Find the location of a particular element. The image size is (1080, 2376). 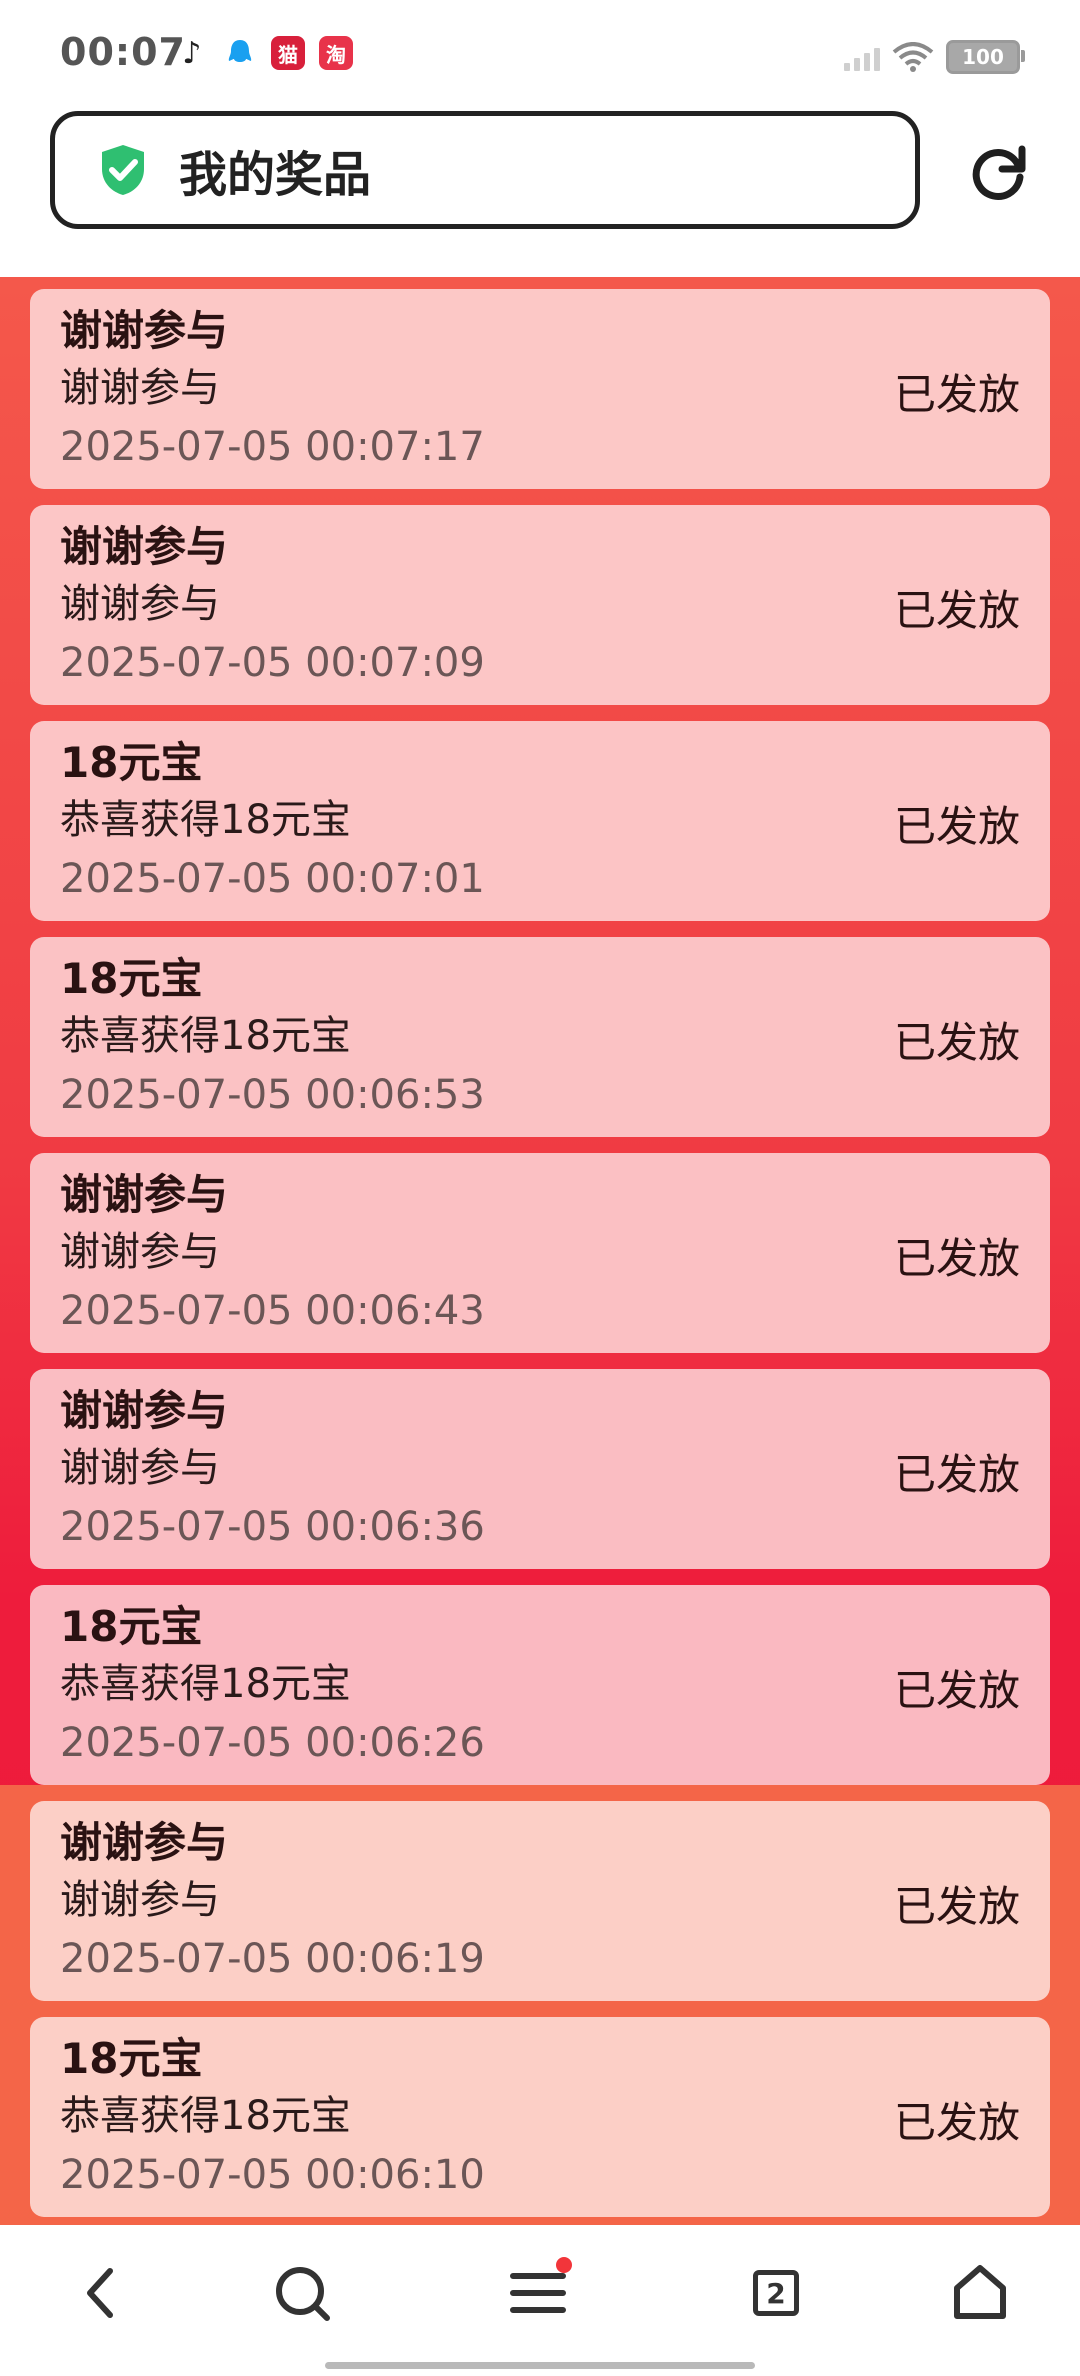

prize-card: 18元宝 恭喜获得18元宝 2025-07-05 00:07:01 已发放 is located at coordinates (540, 821).